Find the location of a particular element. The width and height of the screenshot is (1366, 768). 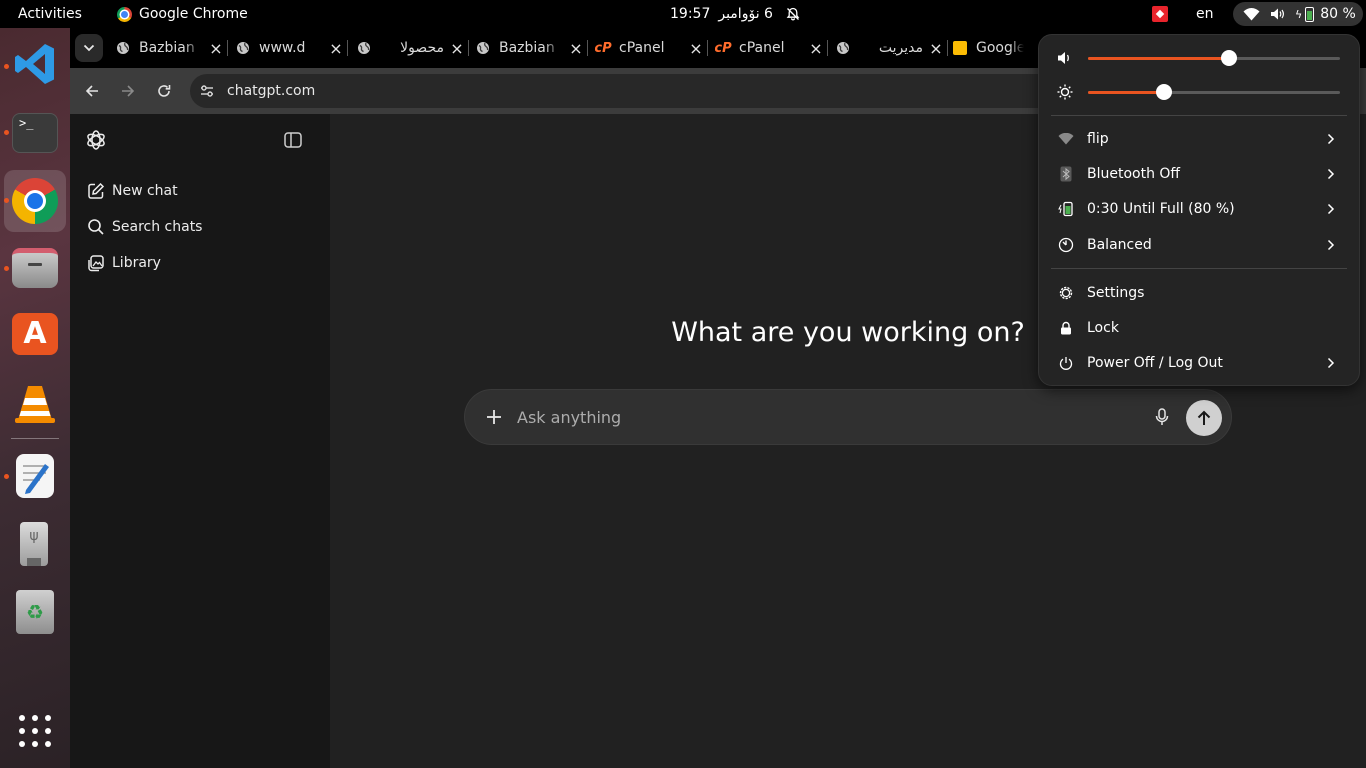

app-menu: Google Chrome is located at coordinates (182, 14).